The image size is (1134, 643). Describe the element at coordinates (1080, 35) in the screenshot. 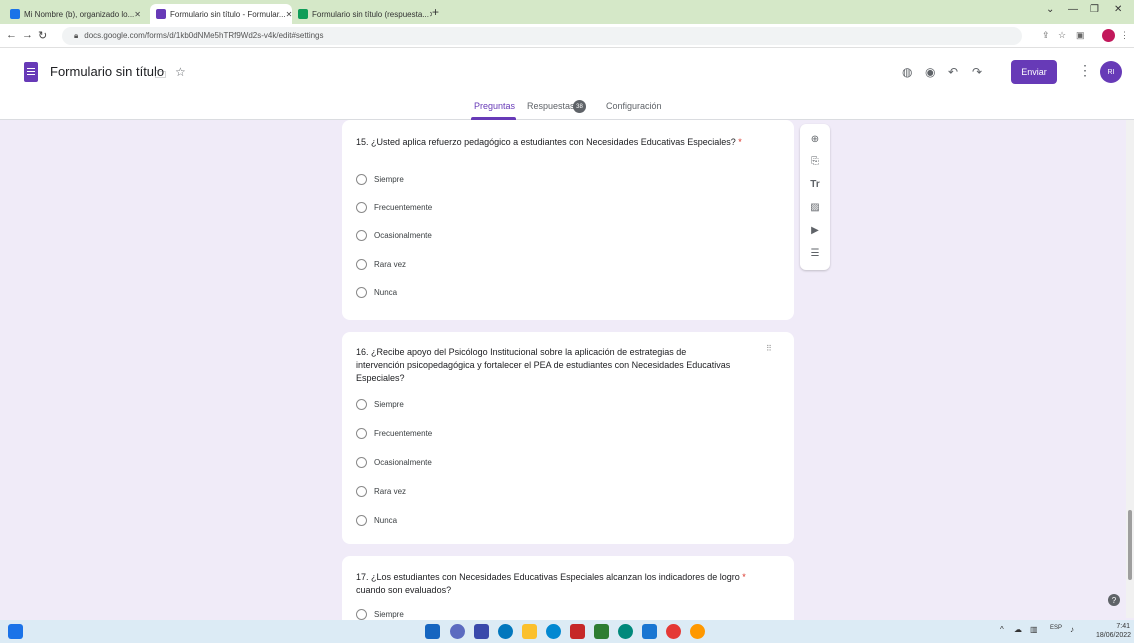

I see `extensions-icon: ▣` at that location.